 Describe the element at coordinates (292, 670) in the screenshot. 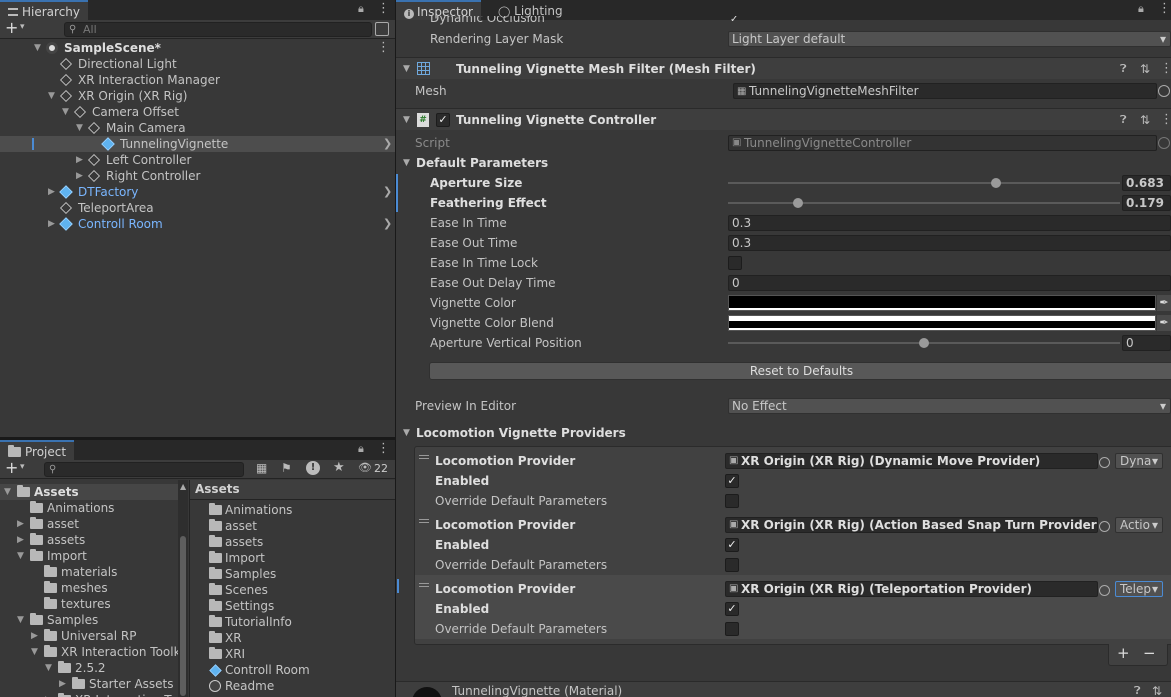

I see `project-asset-item: Controll Room` at that location.